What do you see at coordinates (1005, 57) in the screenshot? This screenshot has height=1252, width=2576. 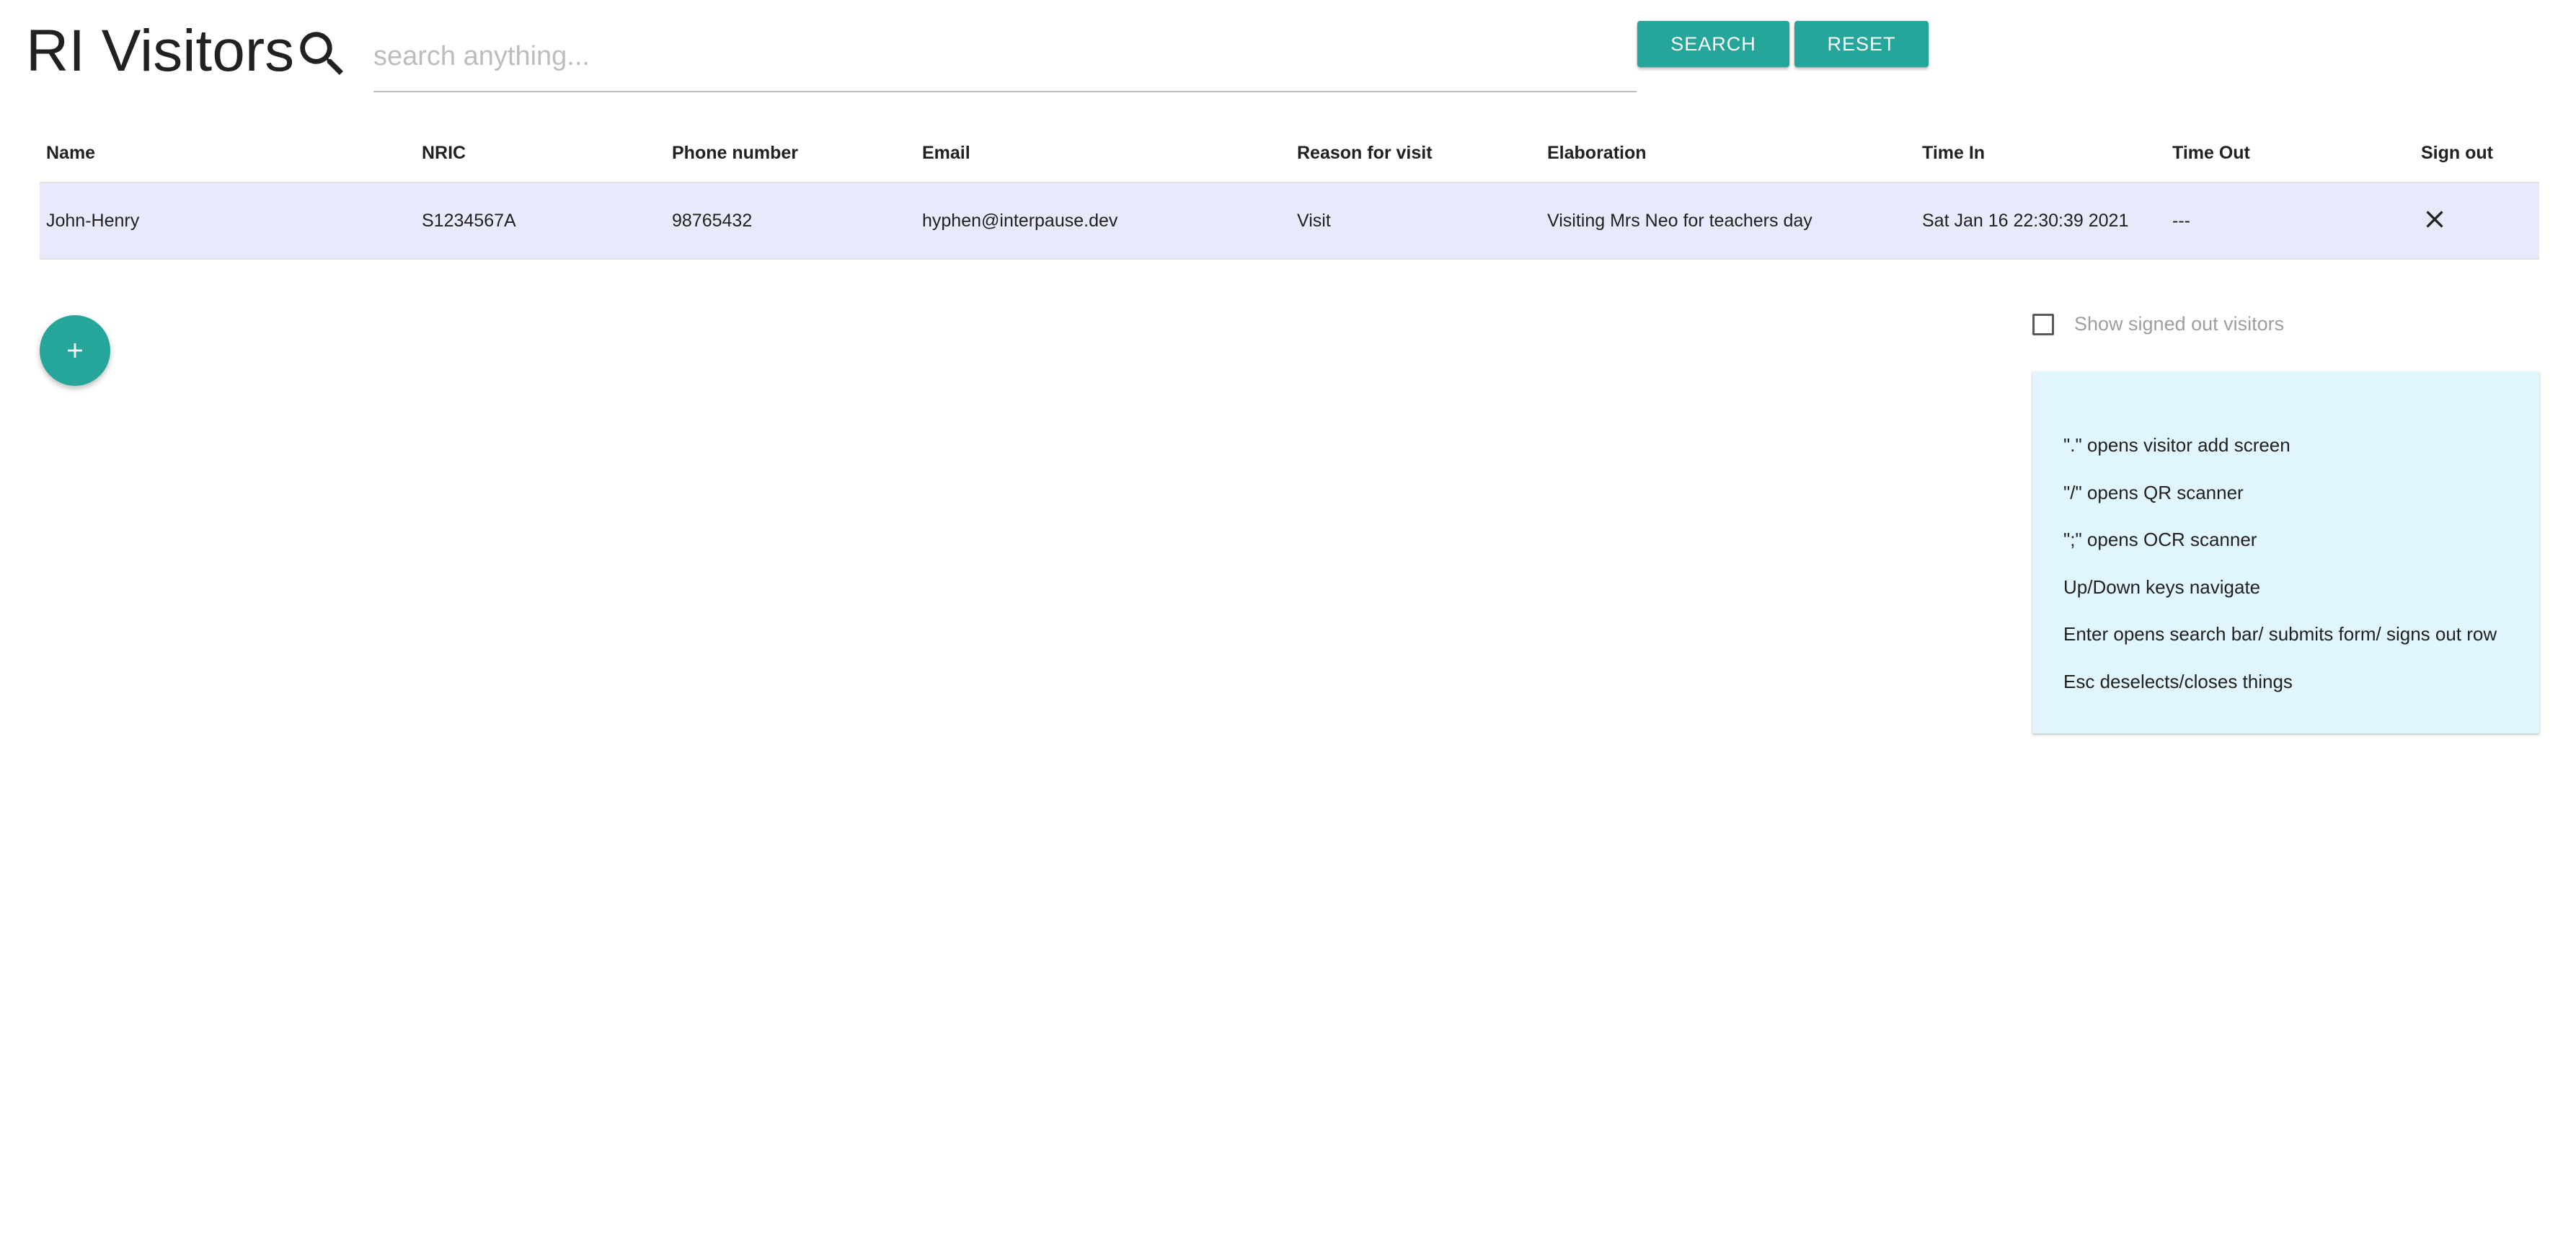 I see `search-input` at bounding box center [1005, 57].